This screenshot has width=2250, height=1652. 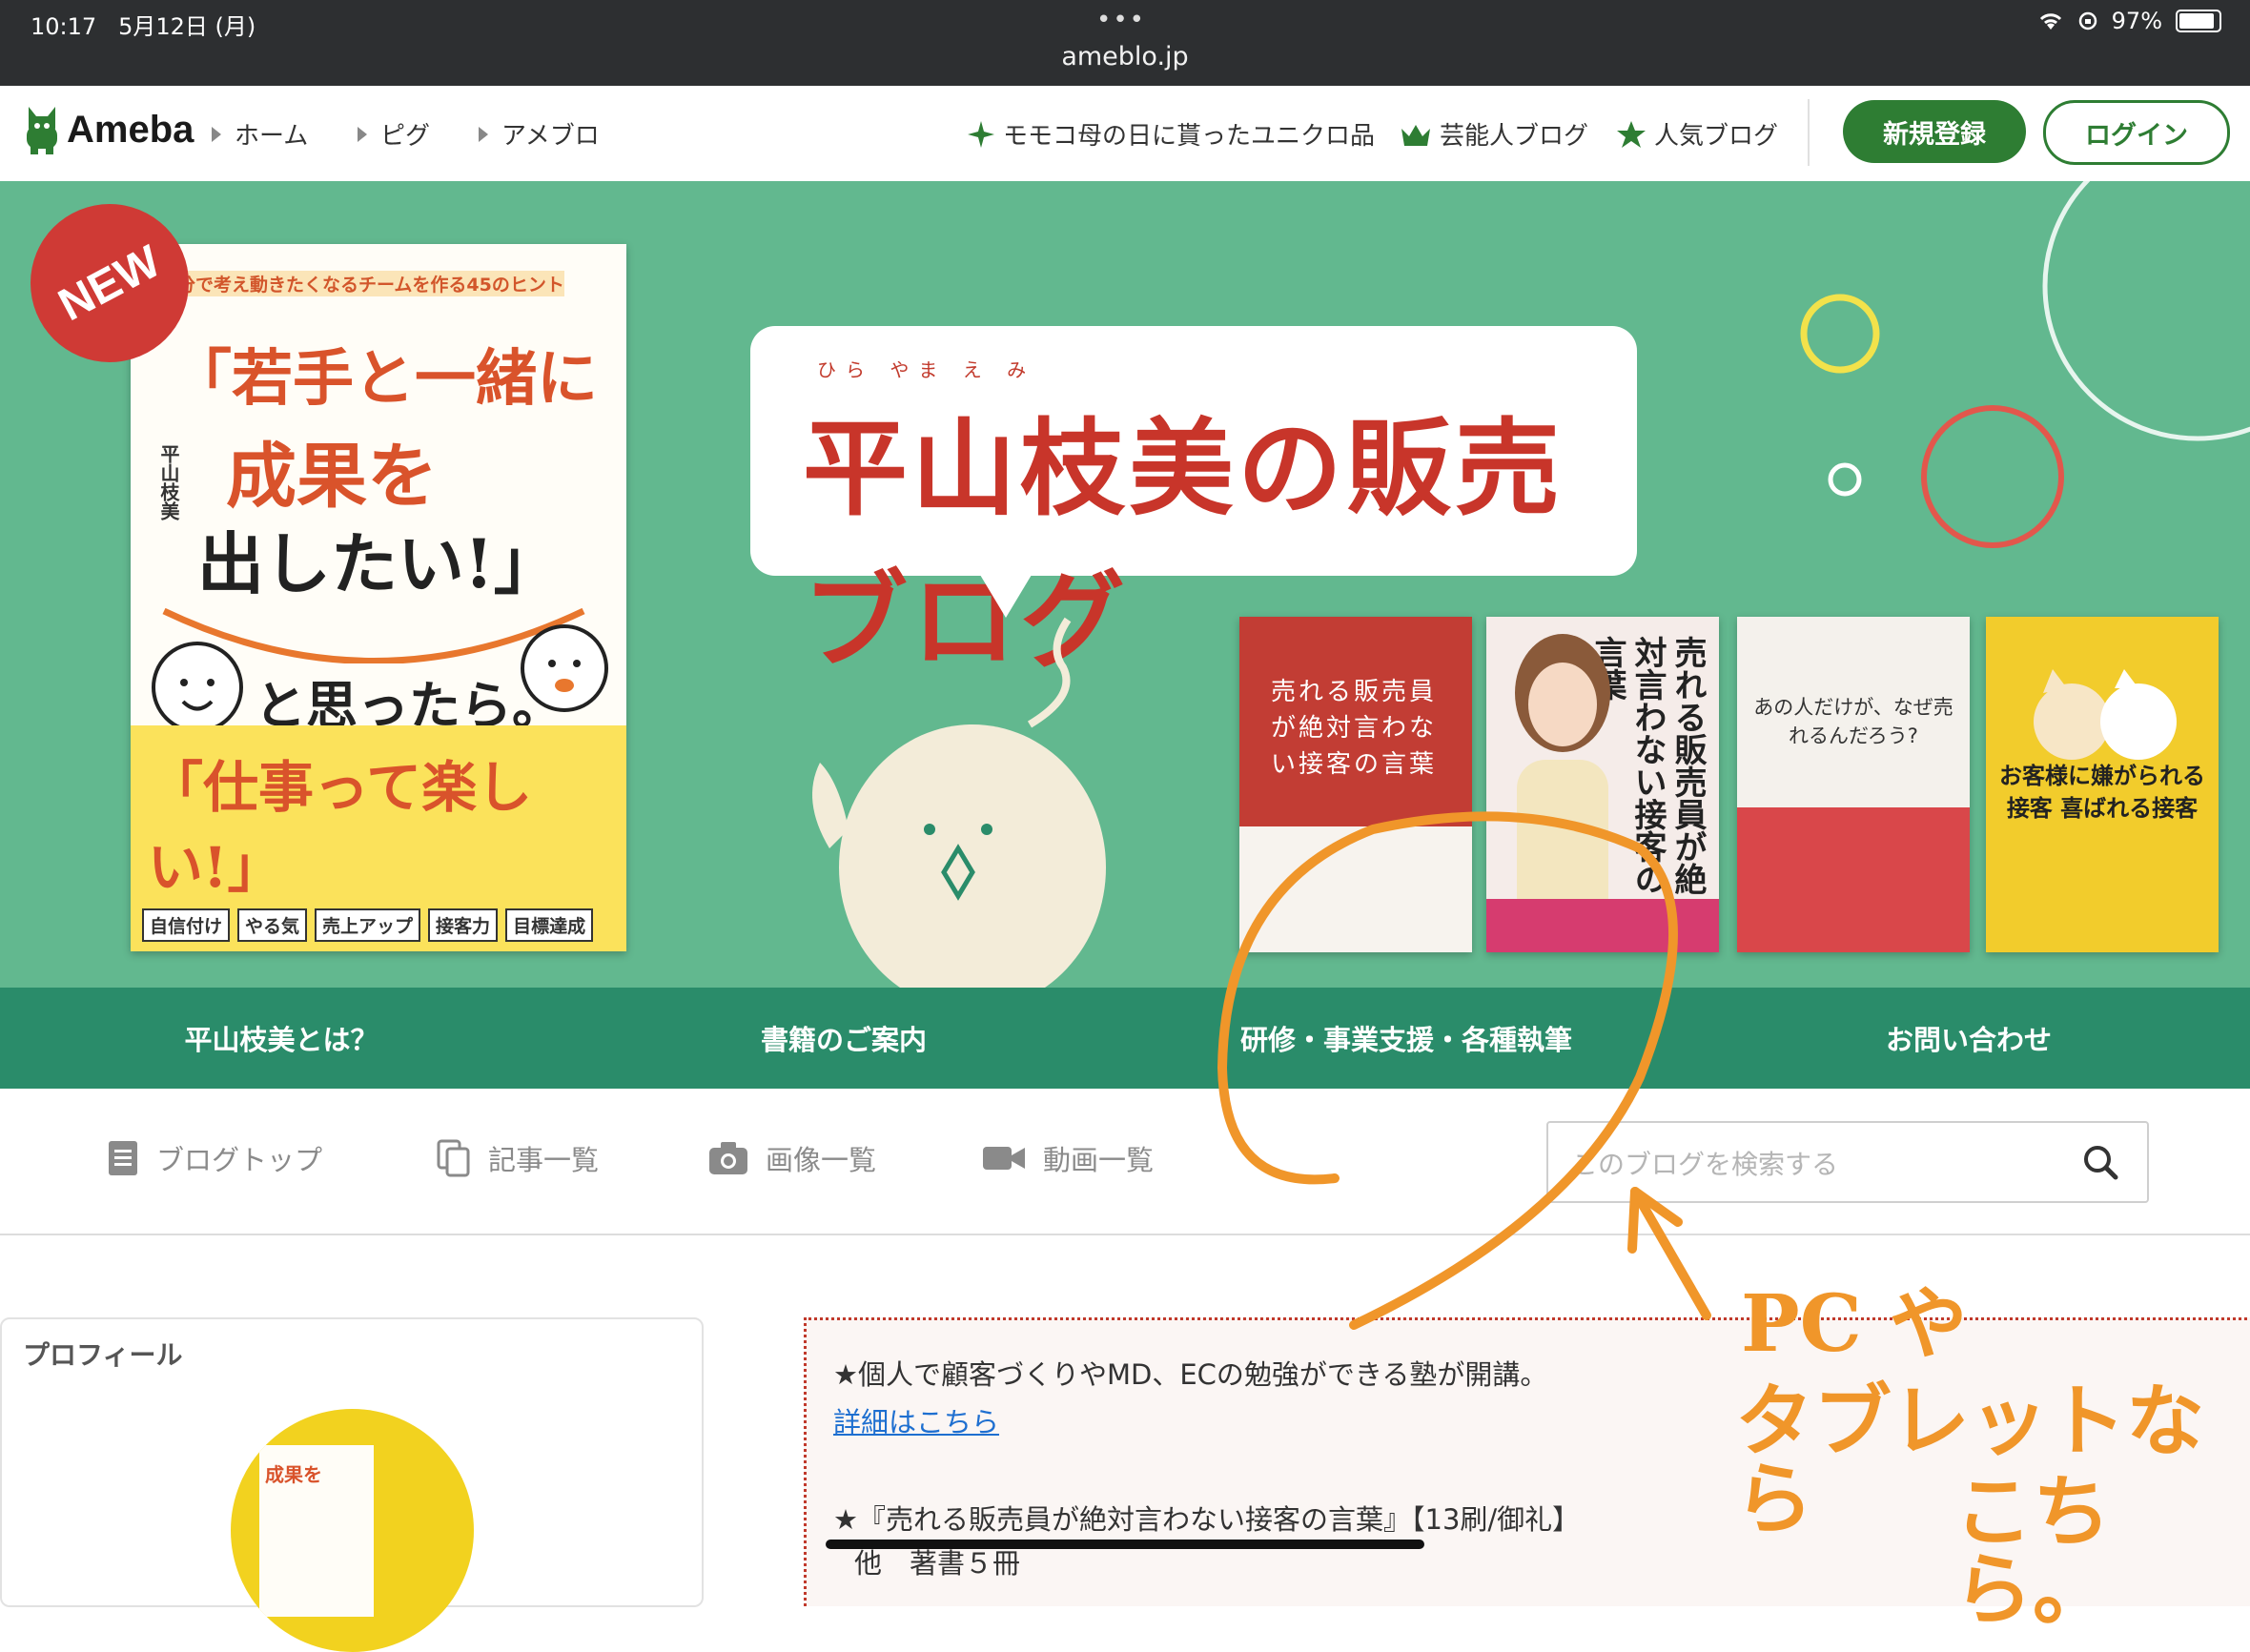 I want to click on decorative-circles, so click(x=2025, y=364).